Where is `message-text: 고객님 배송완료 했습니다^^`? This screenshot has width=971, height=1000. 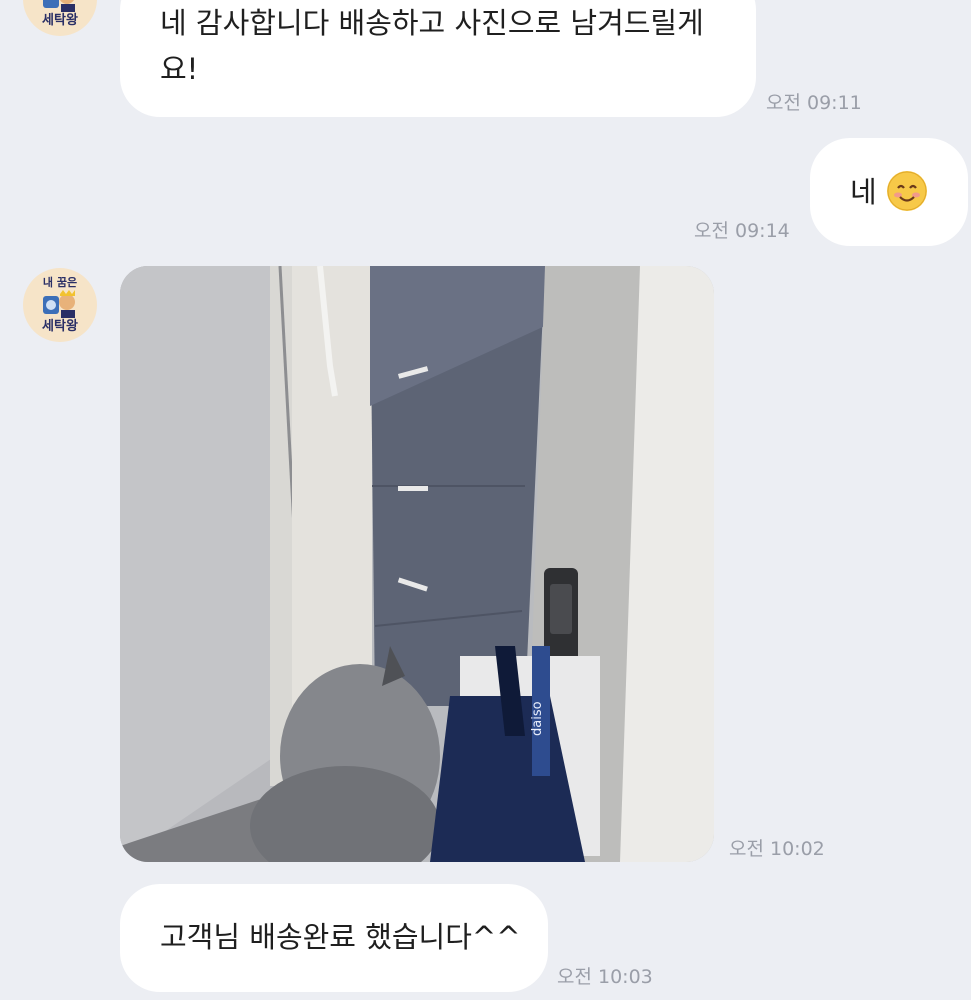 message-text: 고객님 배송완료 했습니다^^ is located at coordinates (340, 937).